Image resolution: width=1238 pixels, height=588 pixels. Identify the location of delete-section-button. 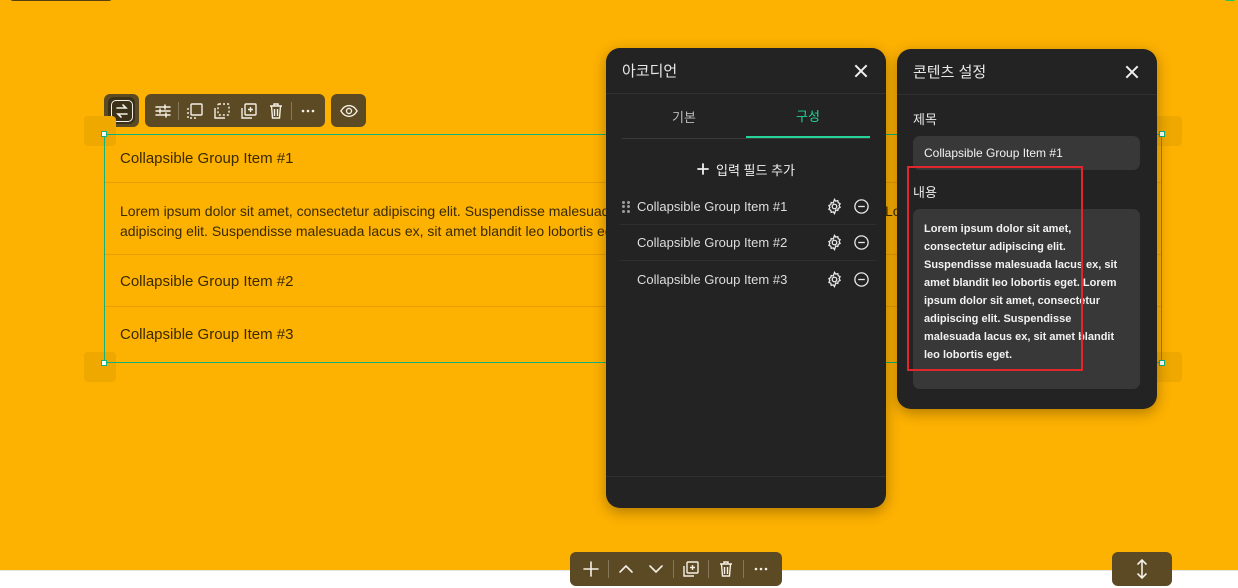
(726, 569).